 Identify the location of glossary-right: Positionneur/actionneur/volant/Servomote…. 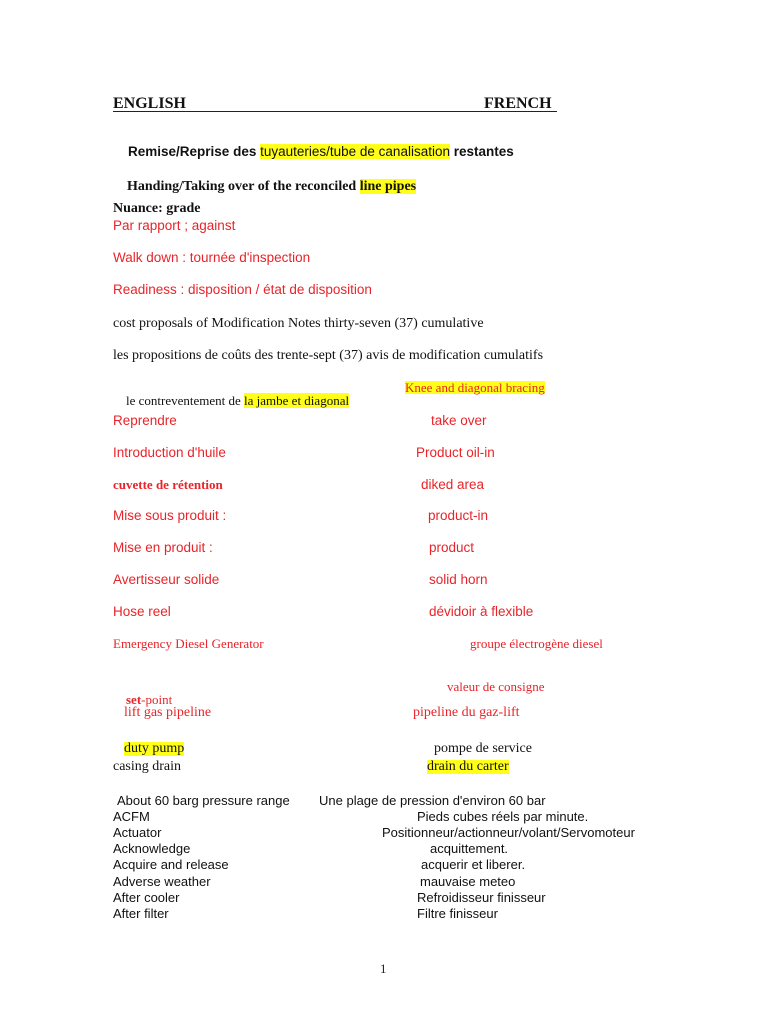
(508, 832).